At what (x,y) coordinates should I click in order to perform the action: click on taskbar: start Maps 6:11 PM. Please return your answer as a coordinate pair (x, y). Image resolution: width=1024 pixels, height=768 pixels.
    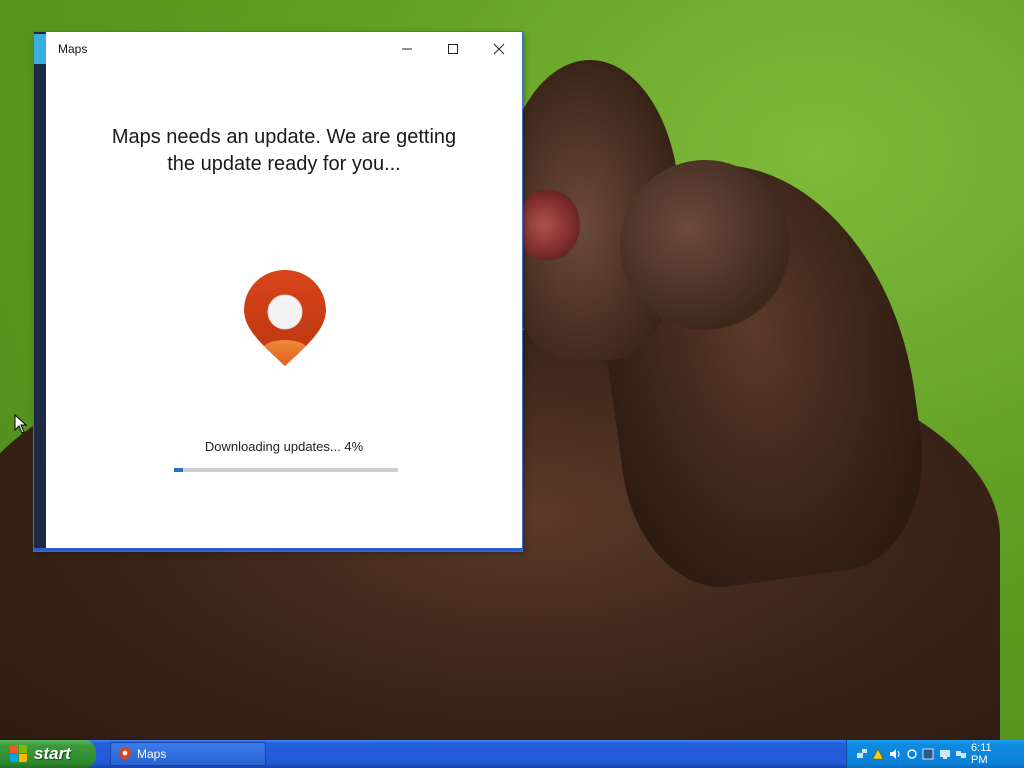
    Looking at the image, I should click on (512, 754).